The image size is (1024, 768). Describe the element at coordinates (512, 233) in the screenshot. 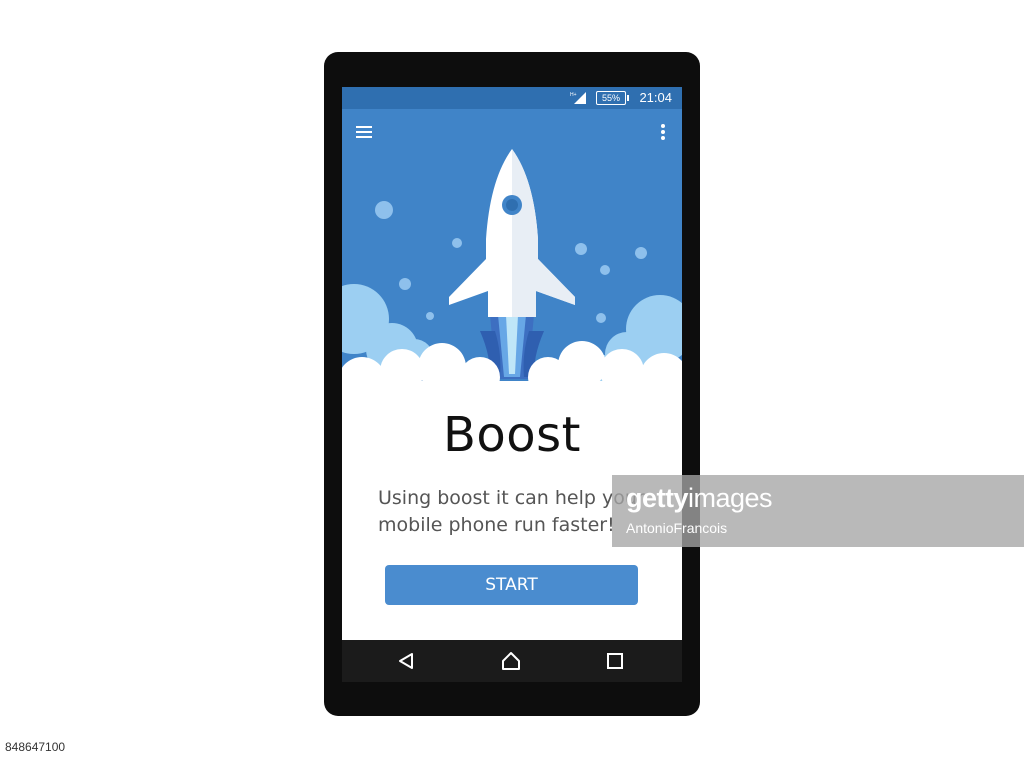

I see `rocket-icon` at that location.